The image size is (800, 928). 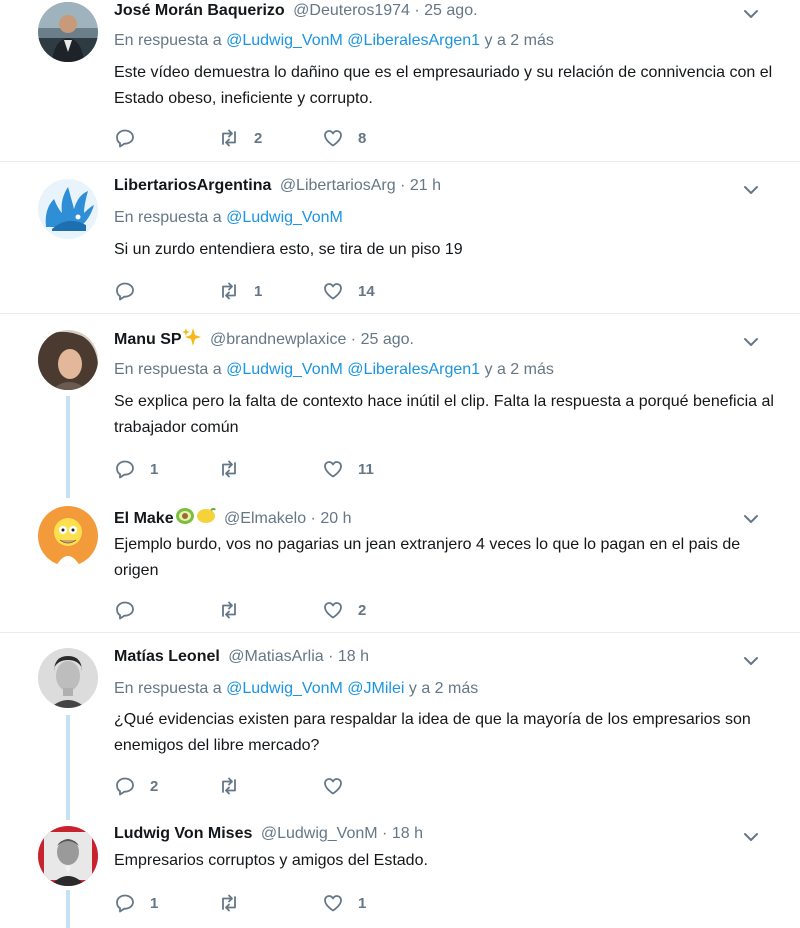 What do you see at coordinates (366, 291) in the screenshot?
I see `like-count: 14` at bounding box center [366, 291].